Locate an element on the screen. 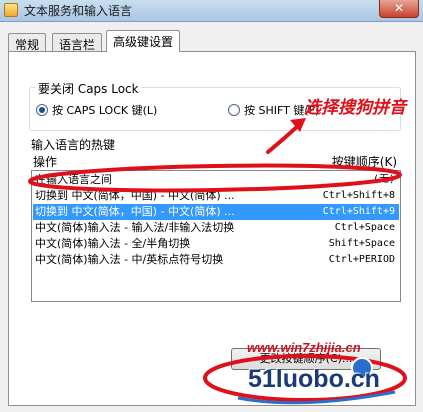  list-item: 中文(简体)输入法 - 中/英标点符号切换 Ctrl+PERIOD is located at coordinates (216, 260).